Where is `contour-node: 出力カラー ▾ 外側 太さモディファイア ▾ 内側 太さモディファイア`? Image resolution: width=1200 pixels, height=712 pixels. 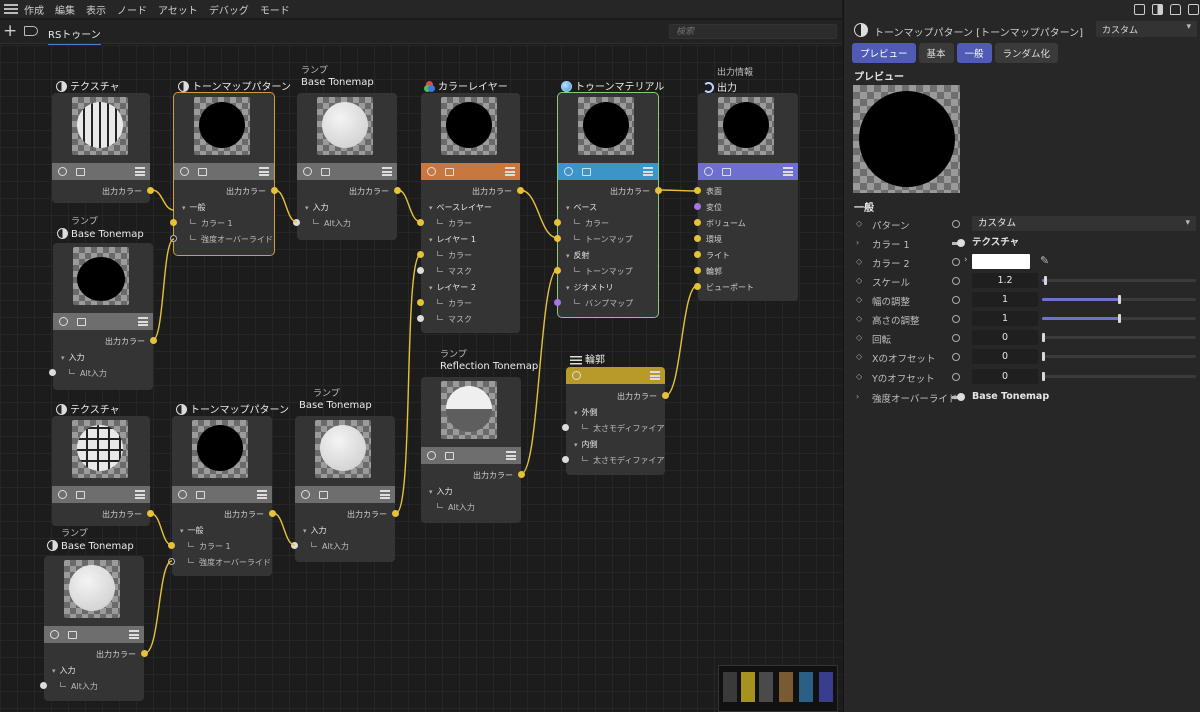 contour-node: 出力カラー ▾ 外側 太さモディファイア ▾ 内側 太さモディファイア is located at coordinates (615, 421).